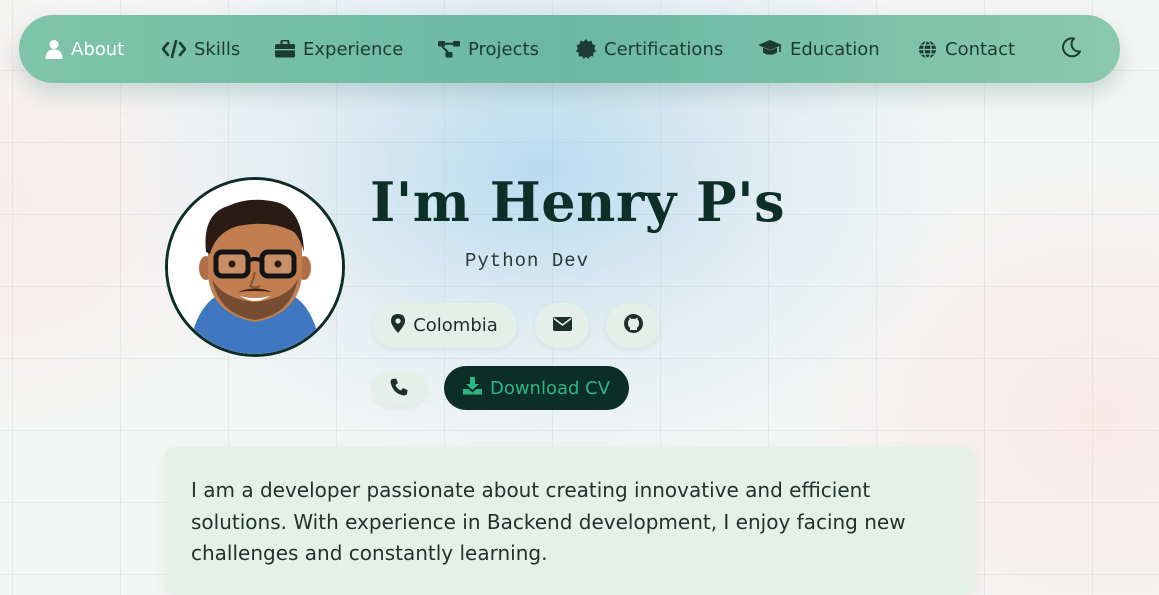  I want to click on phone-icon, so click(399, 389).